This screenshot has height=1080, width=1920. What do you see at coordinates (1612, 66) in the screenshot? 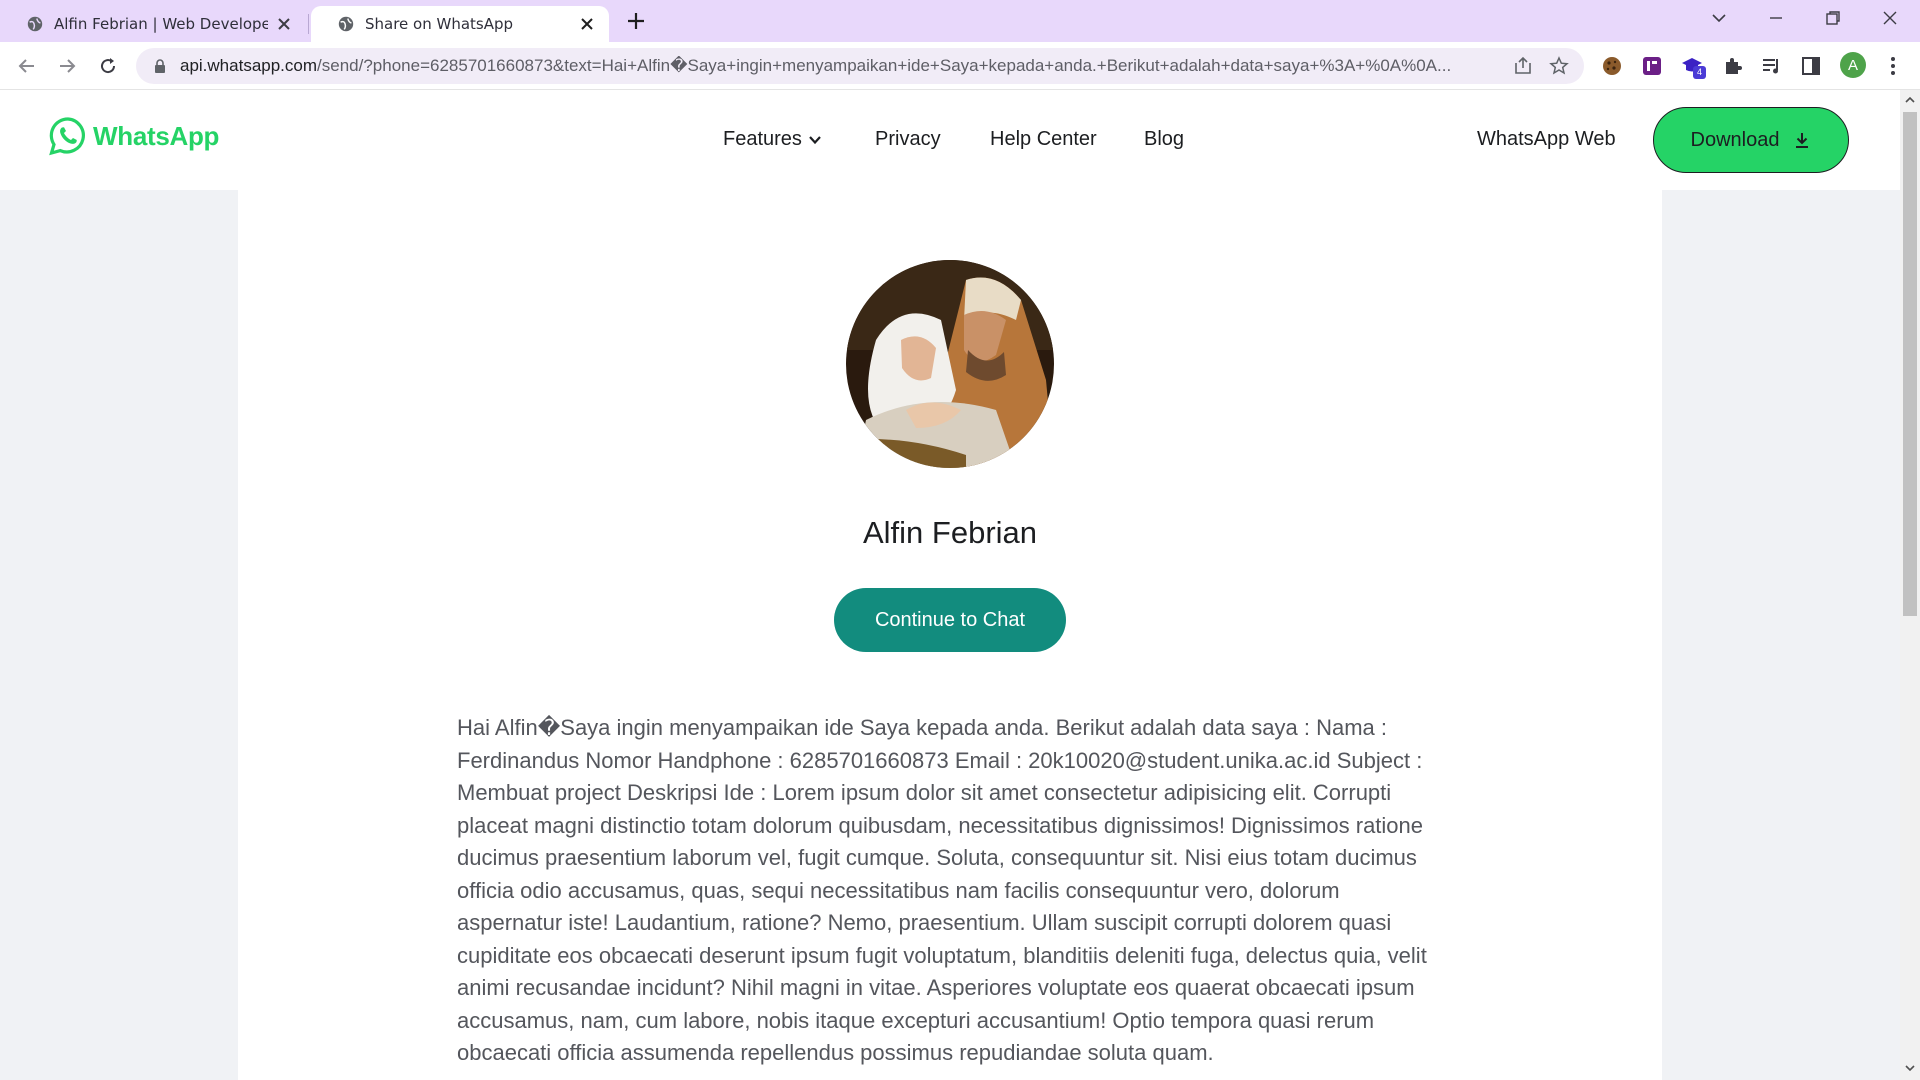
I see `cookie-extension-icon` at bounding box center [1612, 66].